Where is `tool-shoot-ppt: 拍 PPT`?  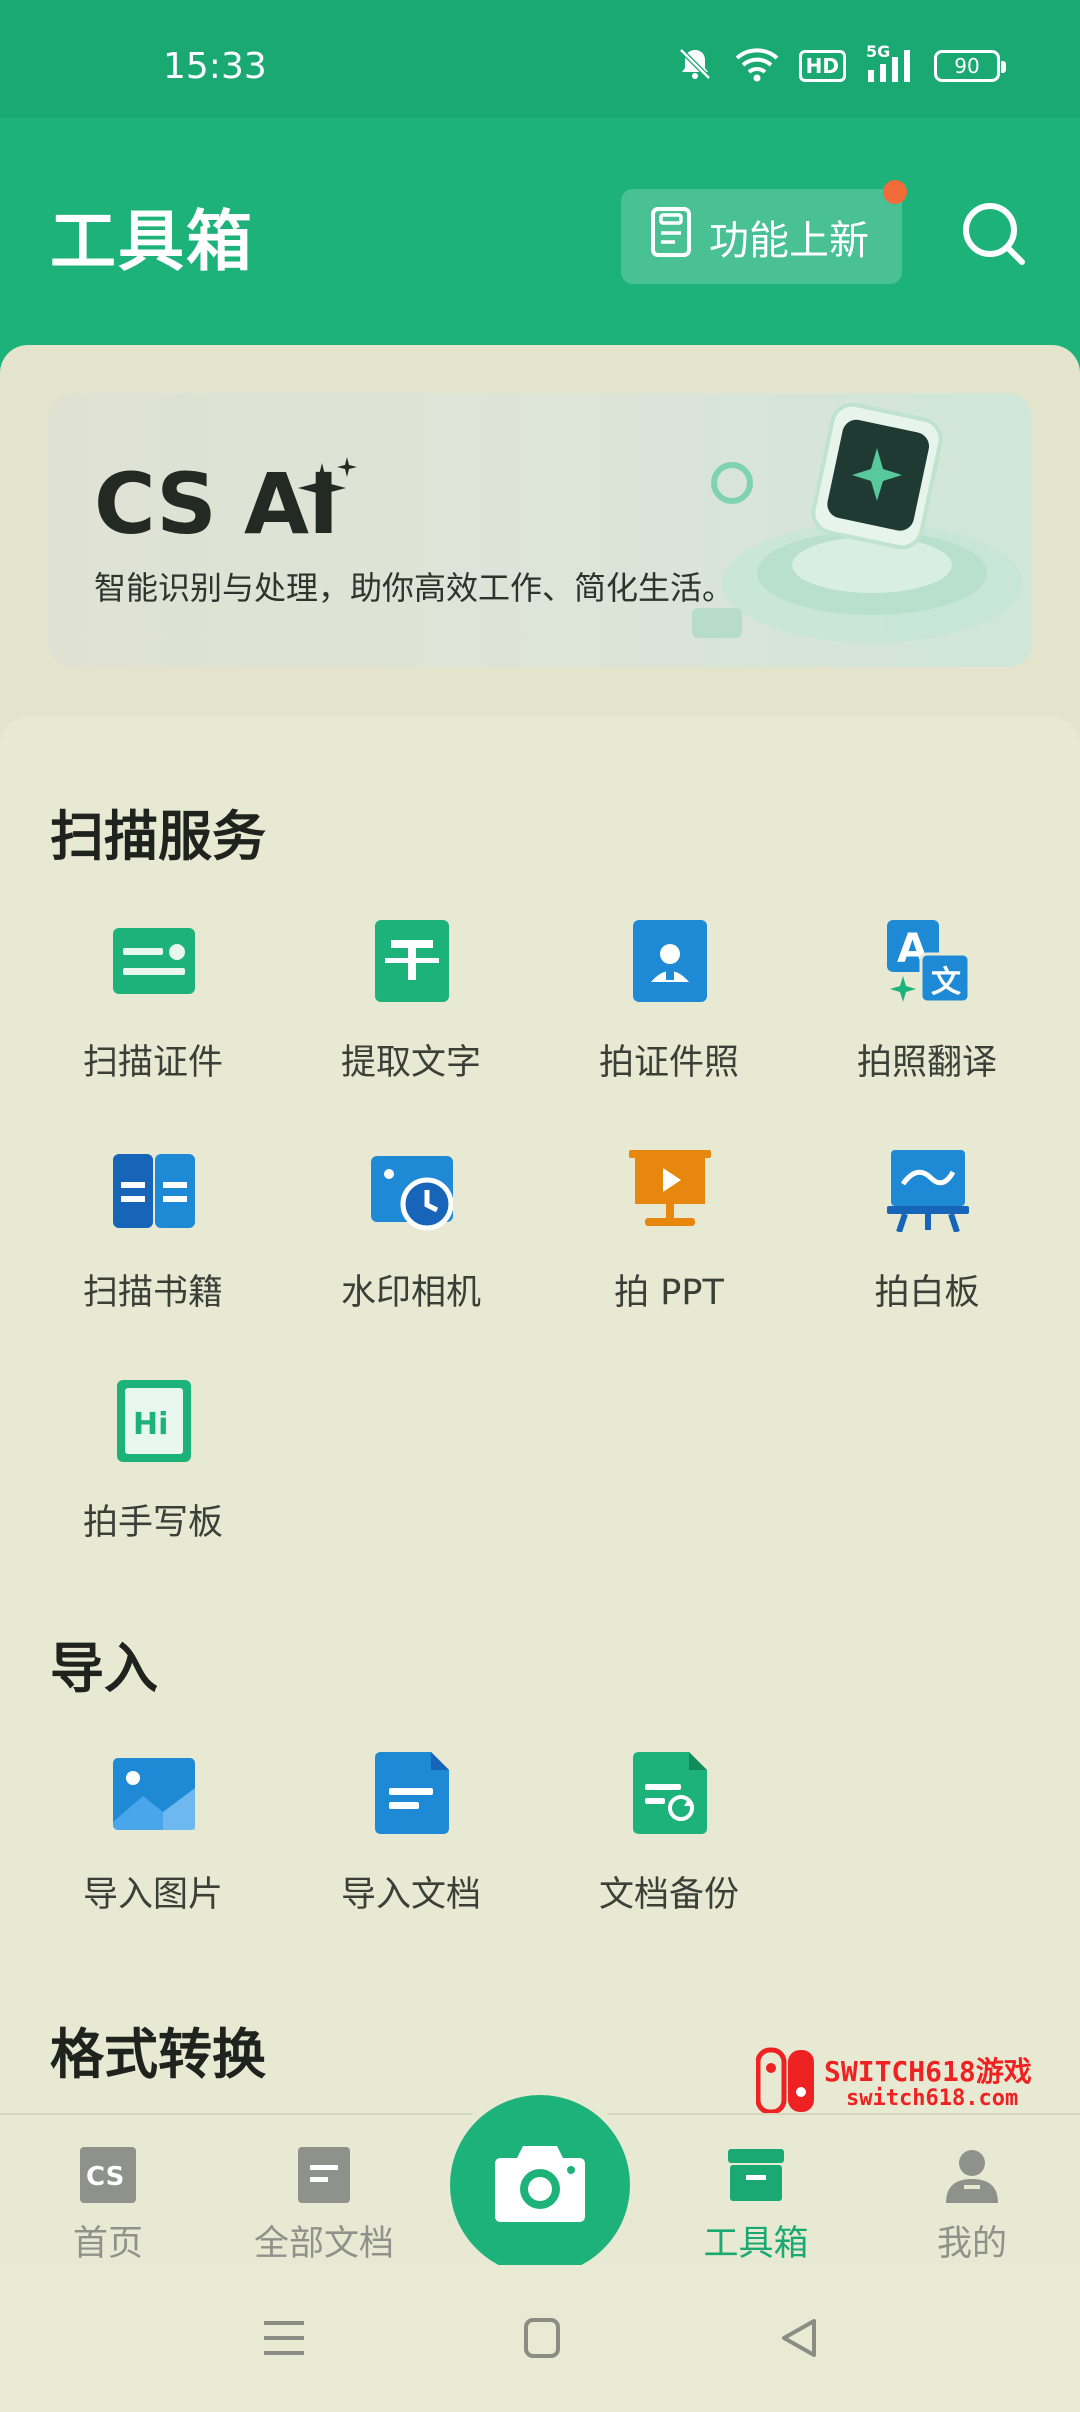 tool-shoot-ppt: 拍 PPT is located at coordinates (669, 1240).